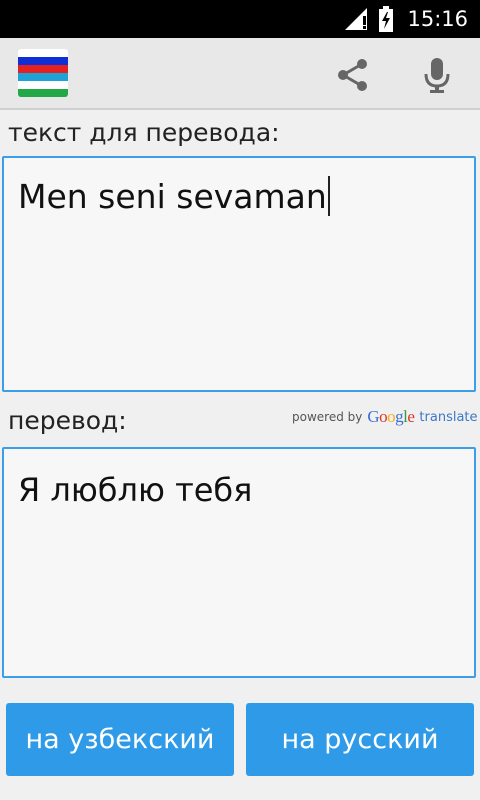 This screenshot has width=480, height=800. I want to click on language-flag-icon, so click(43, 73).